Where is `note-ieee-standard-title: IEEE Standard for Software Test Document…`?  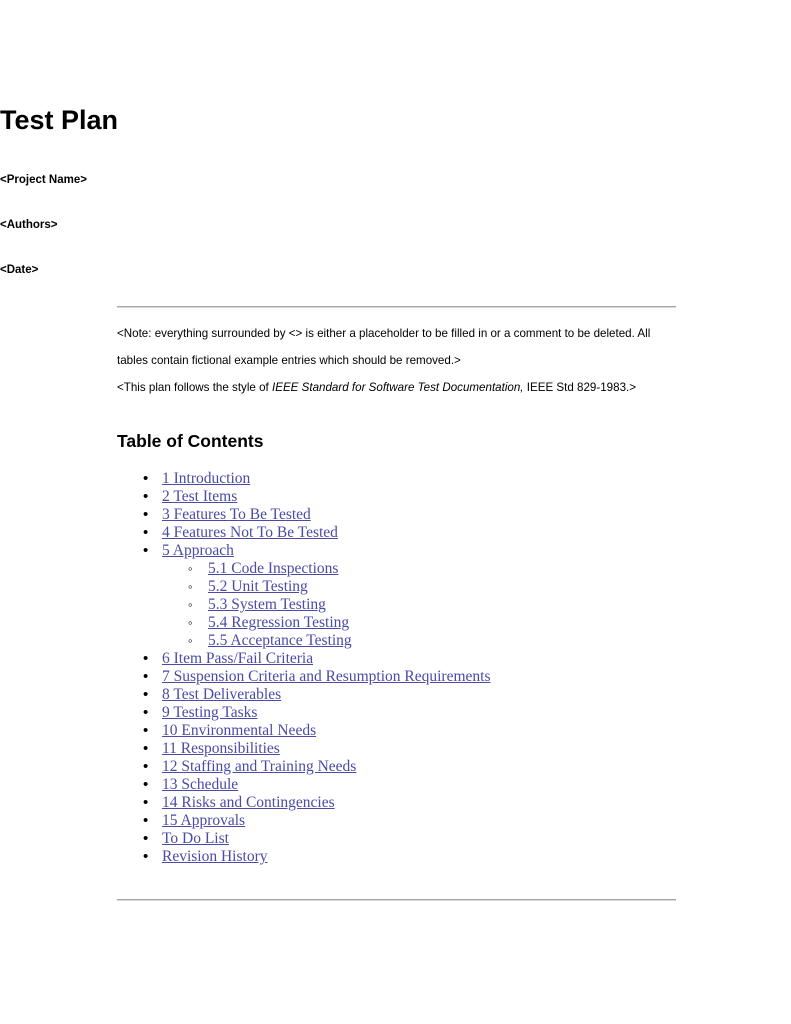
note-ieee-standard-title: IEEE Standard for Software Test Document… is located at coordinates (397, 387).